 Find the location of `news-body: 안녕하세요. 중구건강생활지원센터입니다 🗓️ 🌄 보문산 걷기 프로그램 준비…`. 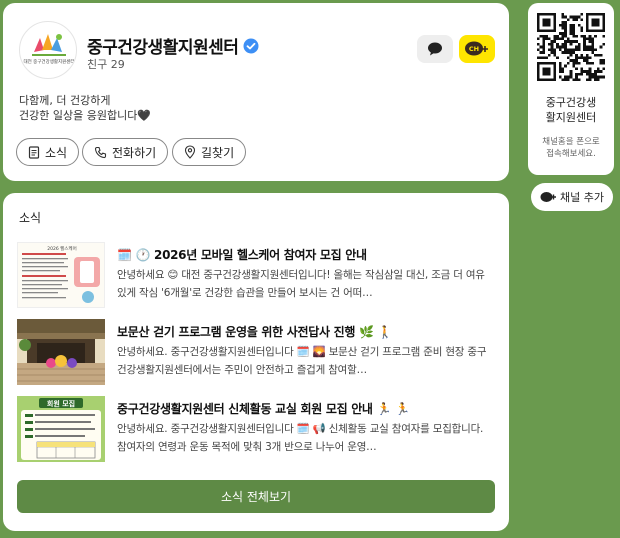

news-body: 안녕하세요. 중구건강생활지원센터입니다 🗓️ 🌄 보문산 걷기 프로그램 준비… is located at coordinates (302, 361).